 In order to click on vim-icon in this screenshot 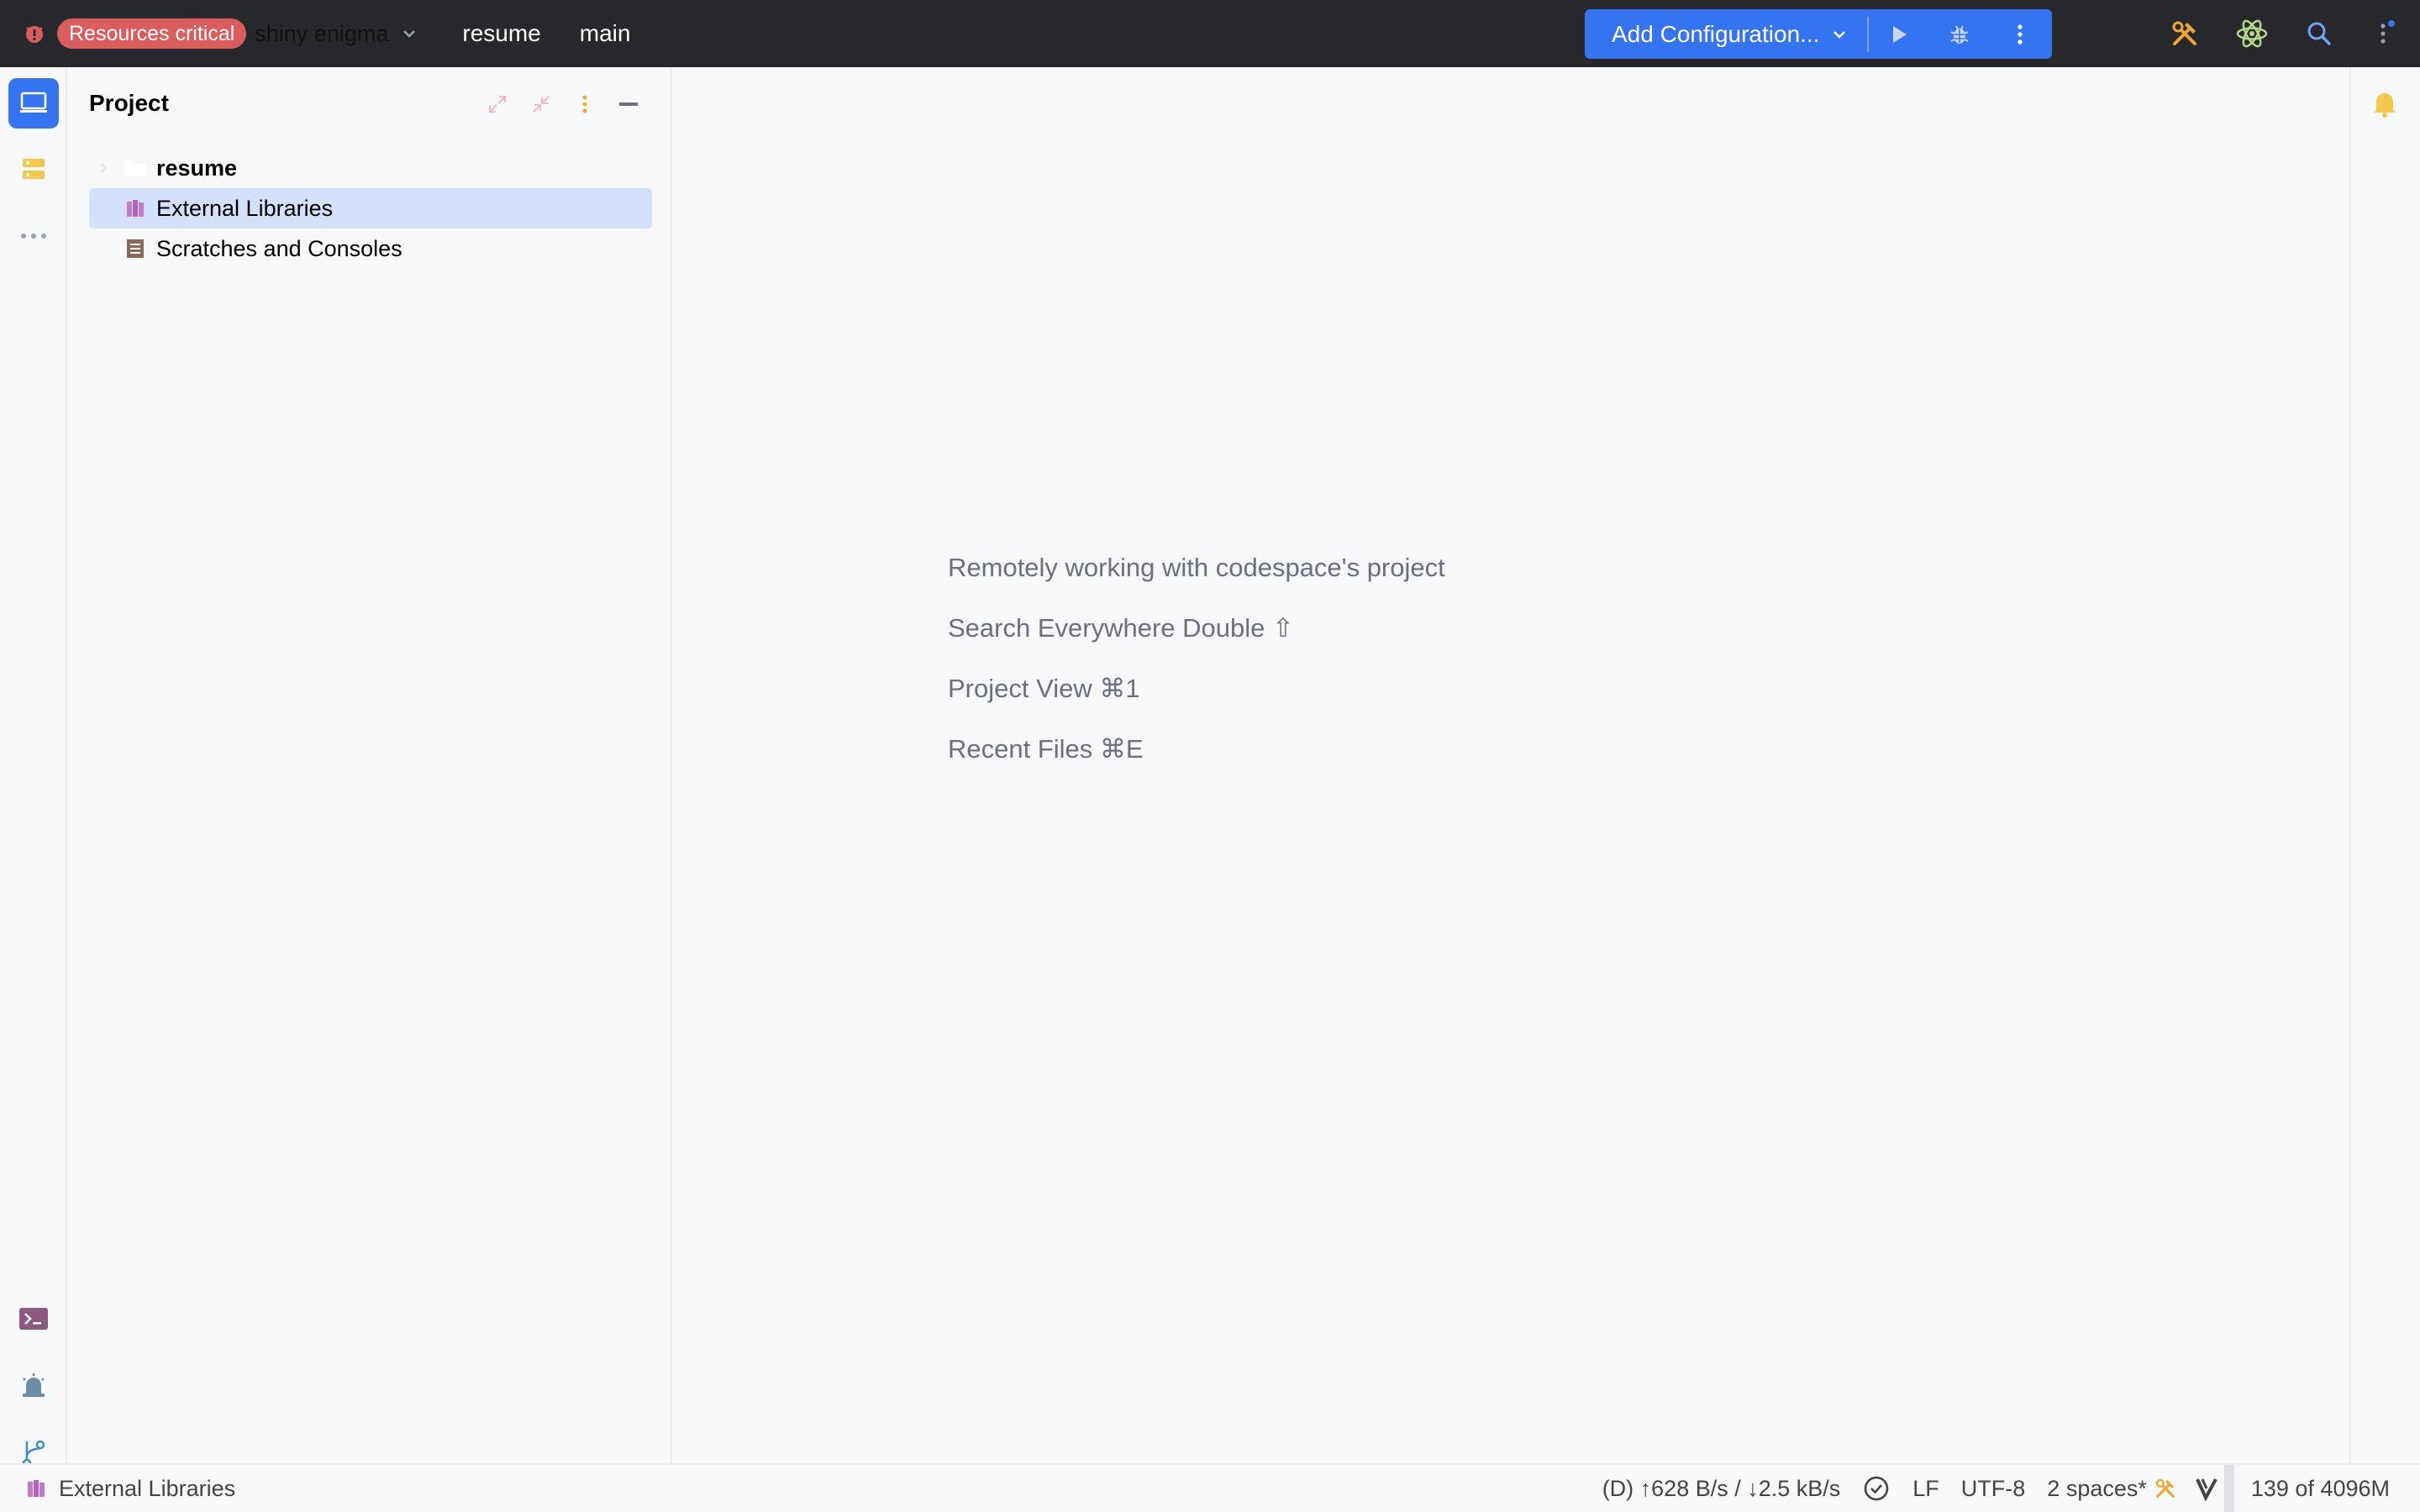, I will do `click(2207, 1489)`.